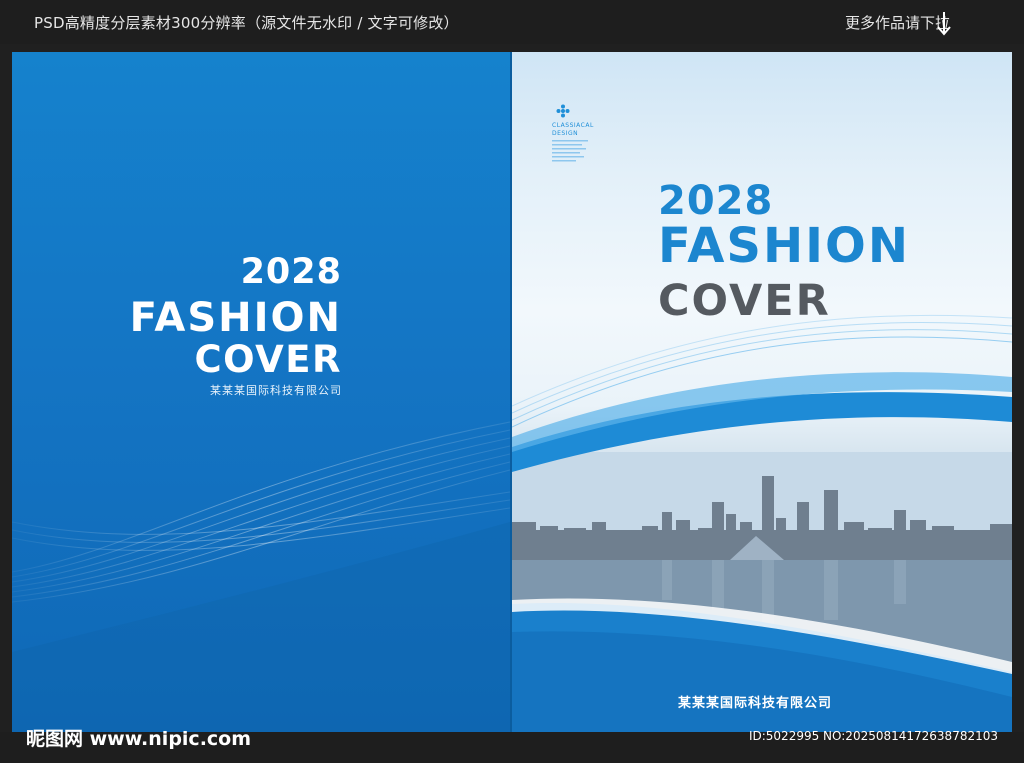 The image size is (1024, 763). What do you see at coordinates (291, 272) in the screenshot?
I see `back-year-text: 2028` at bounding box center [291, 272].